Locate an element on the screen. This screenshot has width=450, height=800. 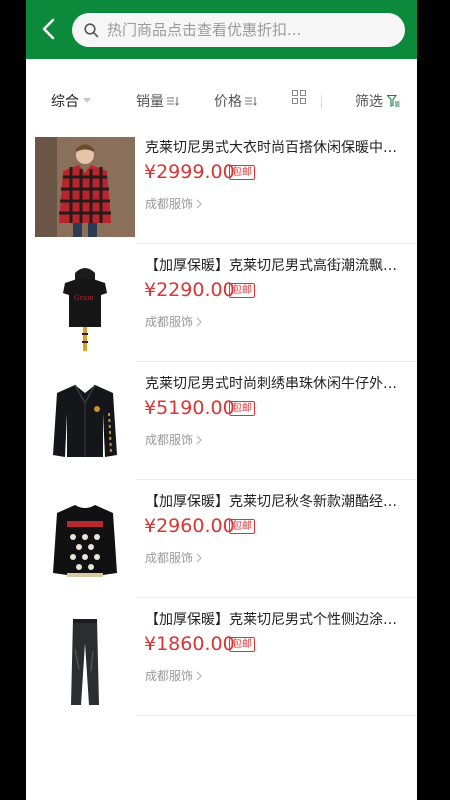
svg-text: Grain is located at coordinates (84, 298).